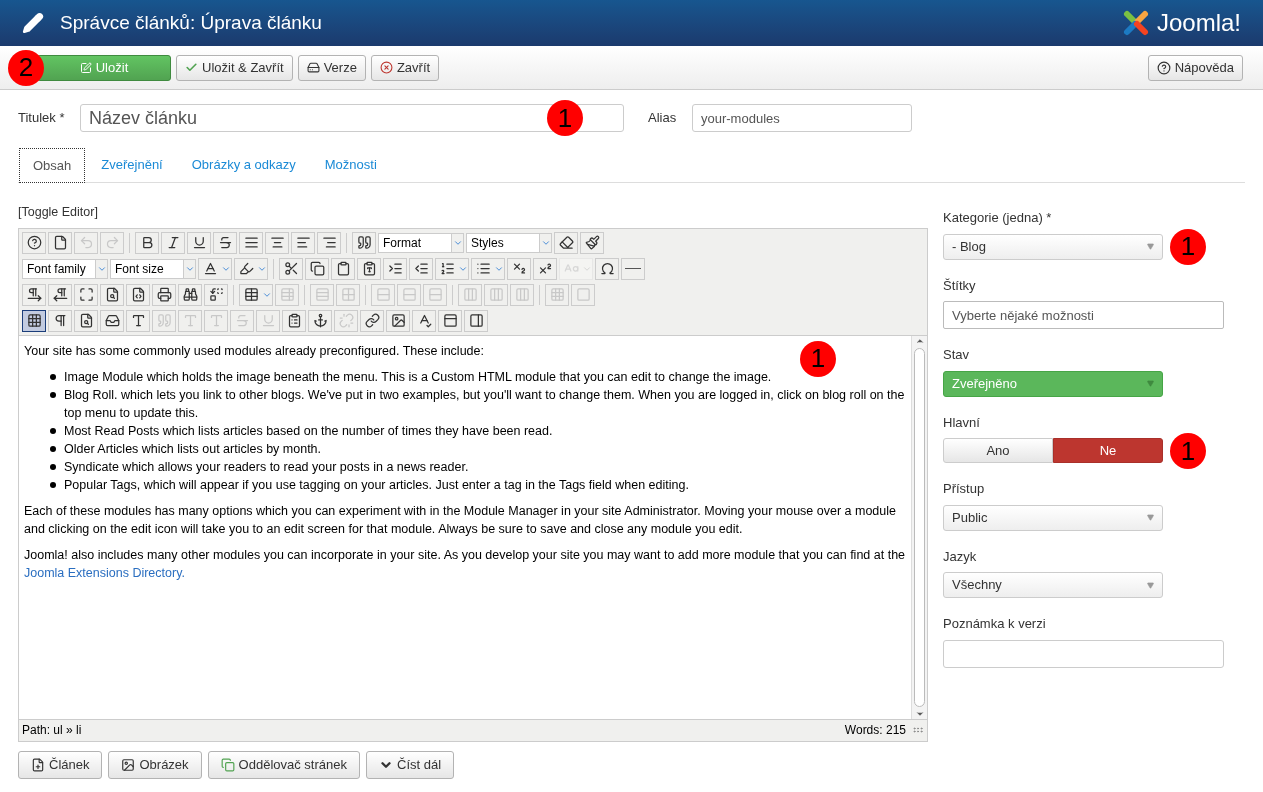 The width and height of the screenshot is (1263, 792). I want to click on frame-icon, so click(583, 295).